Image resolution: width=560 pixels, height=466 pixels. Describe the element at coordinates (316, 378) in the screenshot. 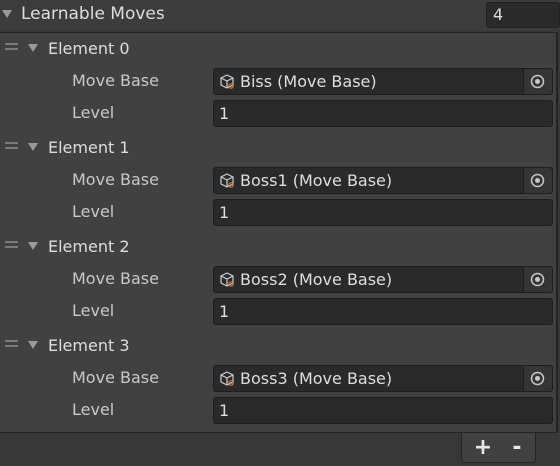

I see `move-base-value: Boss3 (Move Base)` at that location.